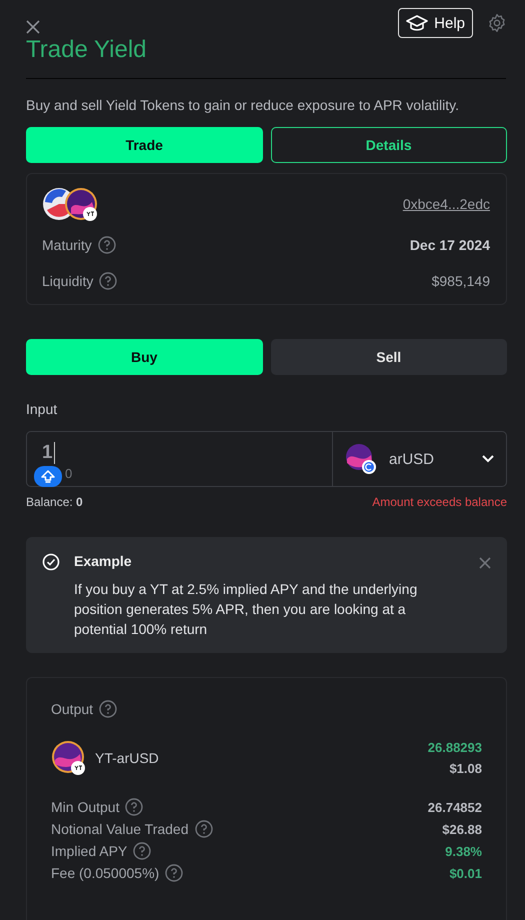 The image size is (525, 920). What do you see at coordinates (439, 502) in the screenshot?
I see `error-message: Amount exceeds balance` at bounding box center [439, 502].